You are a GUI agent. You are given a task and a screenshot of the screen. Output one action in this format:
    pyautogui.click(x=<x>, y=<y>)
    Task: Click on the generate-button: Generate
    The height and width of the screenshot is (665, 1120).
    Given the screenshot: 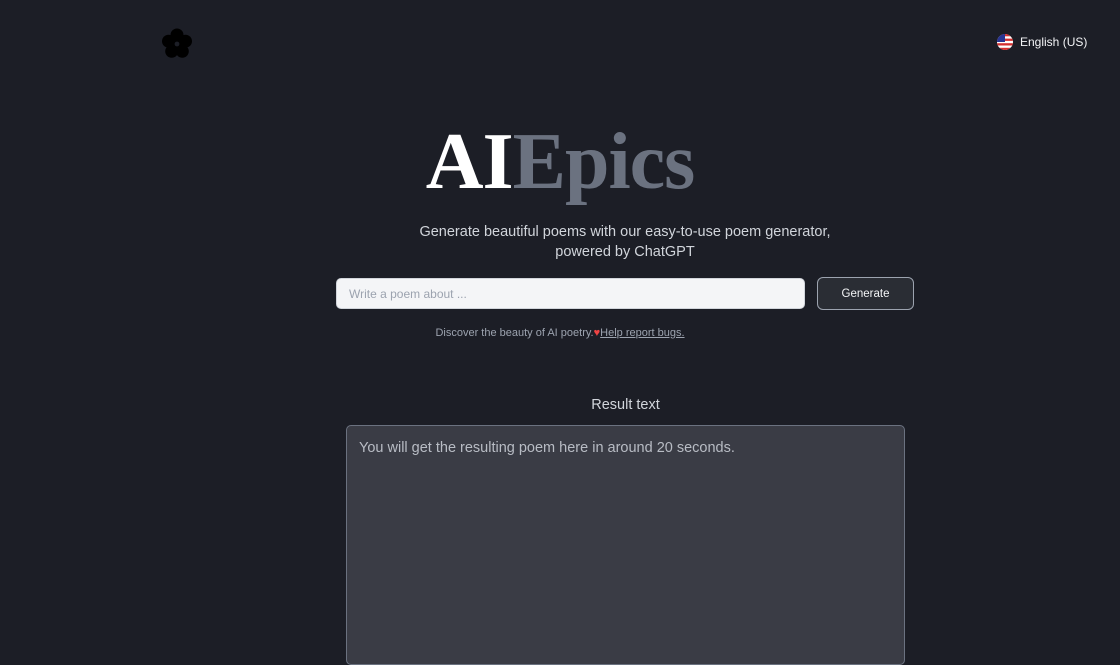 What is the action you would take?
    pyautogui.click(x=865, y=293)
    